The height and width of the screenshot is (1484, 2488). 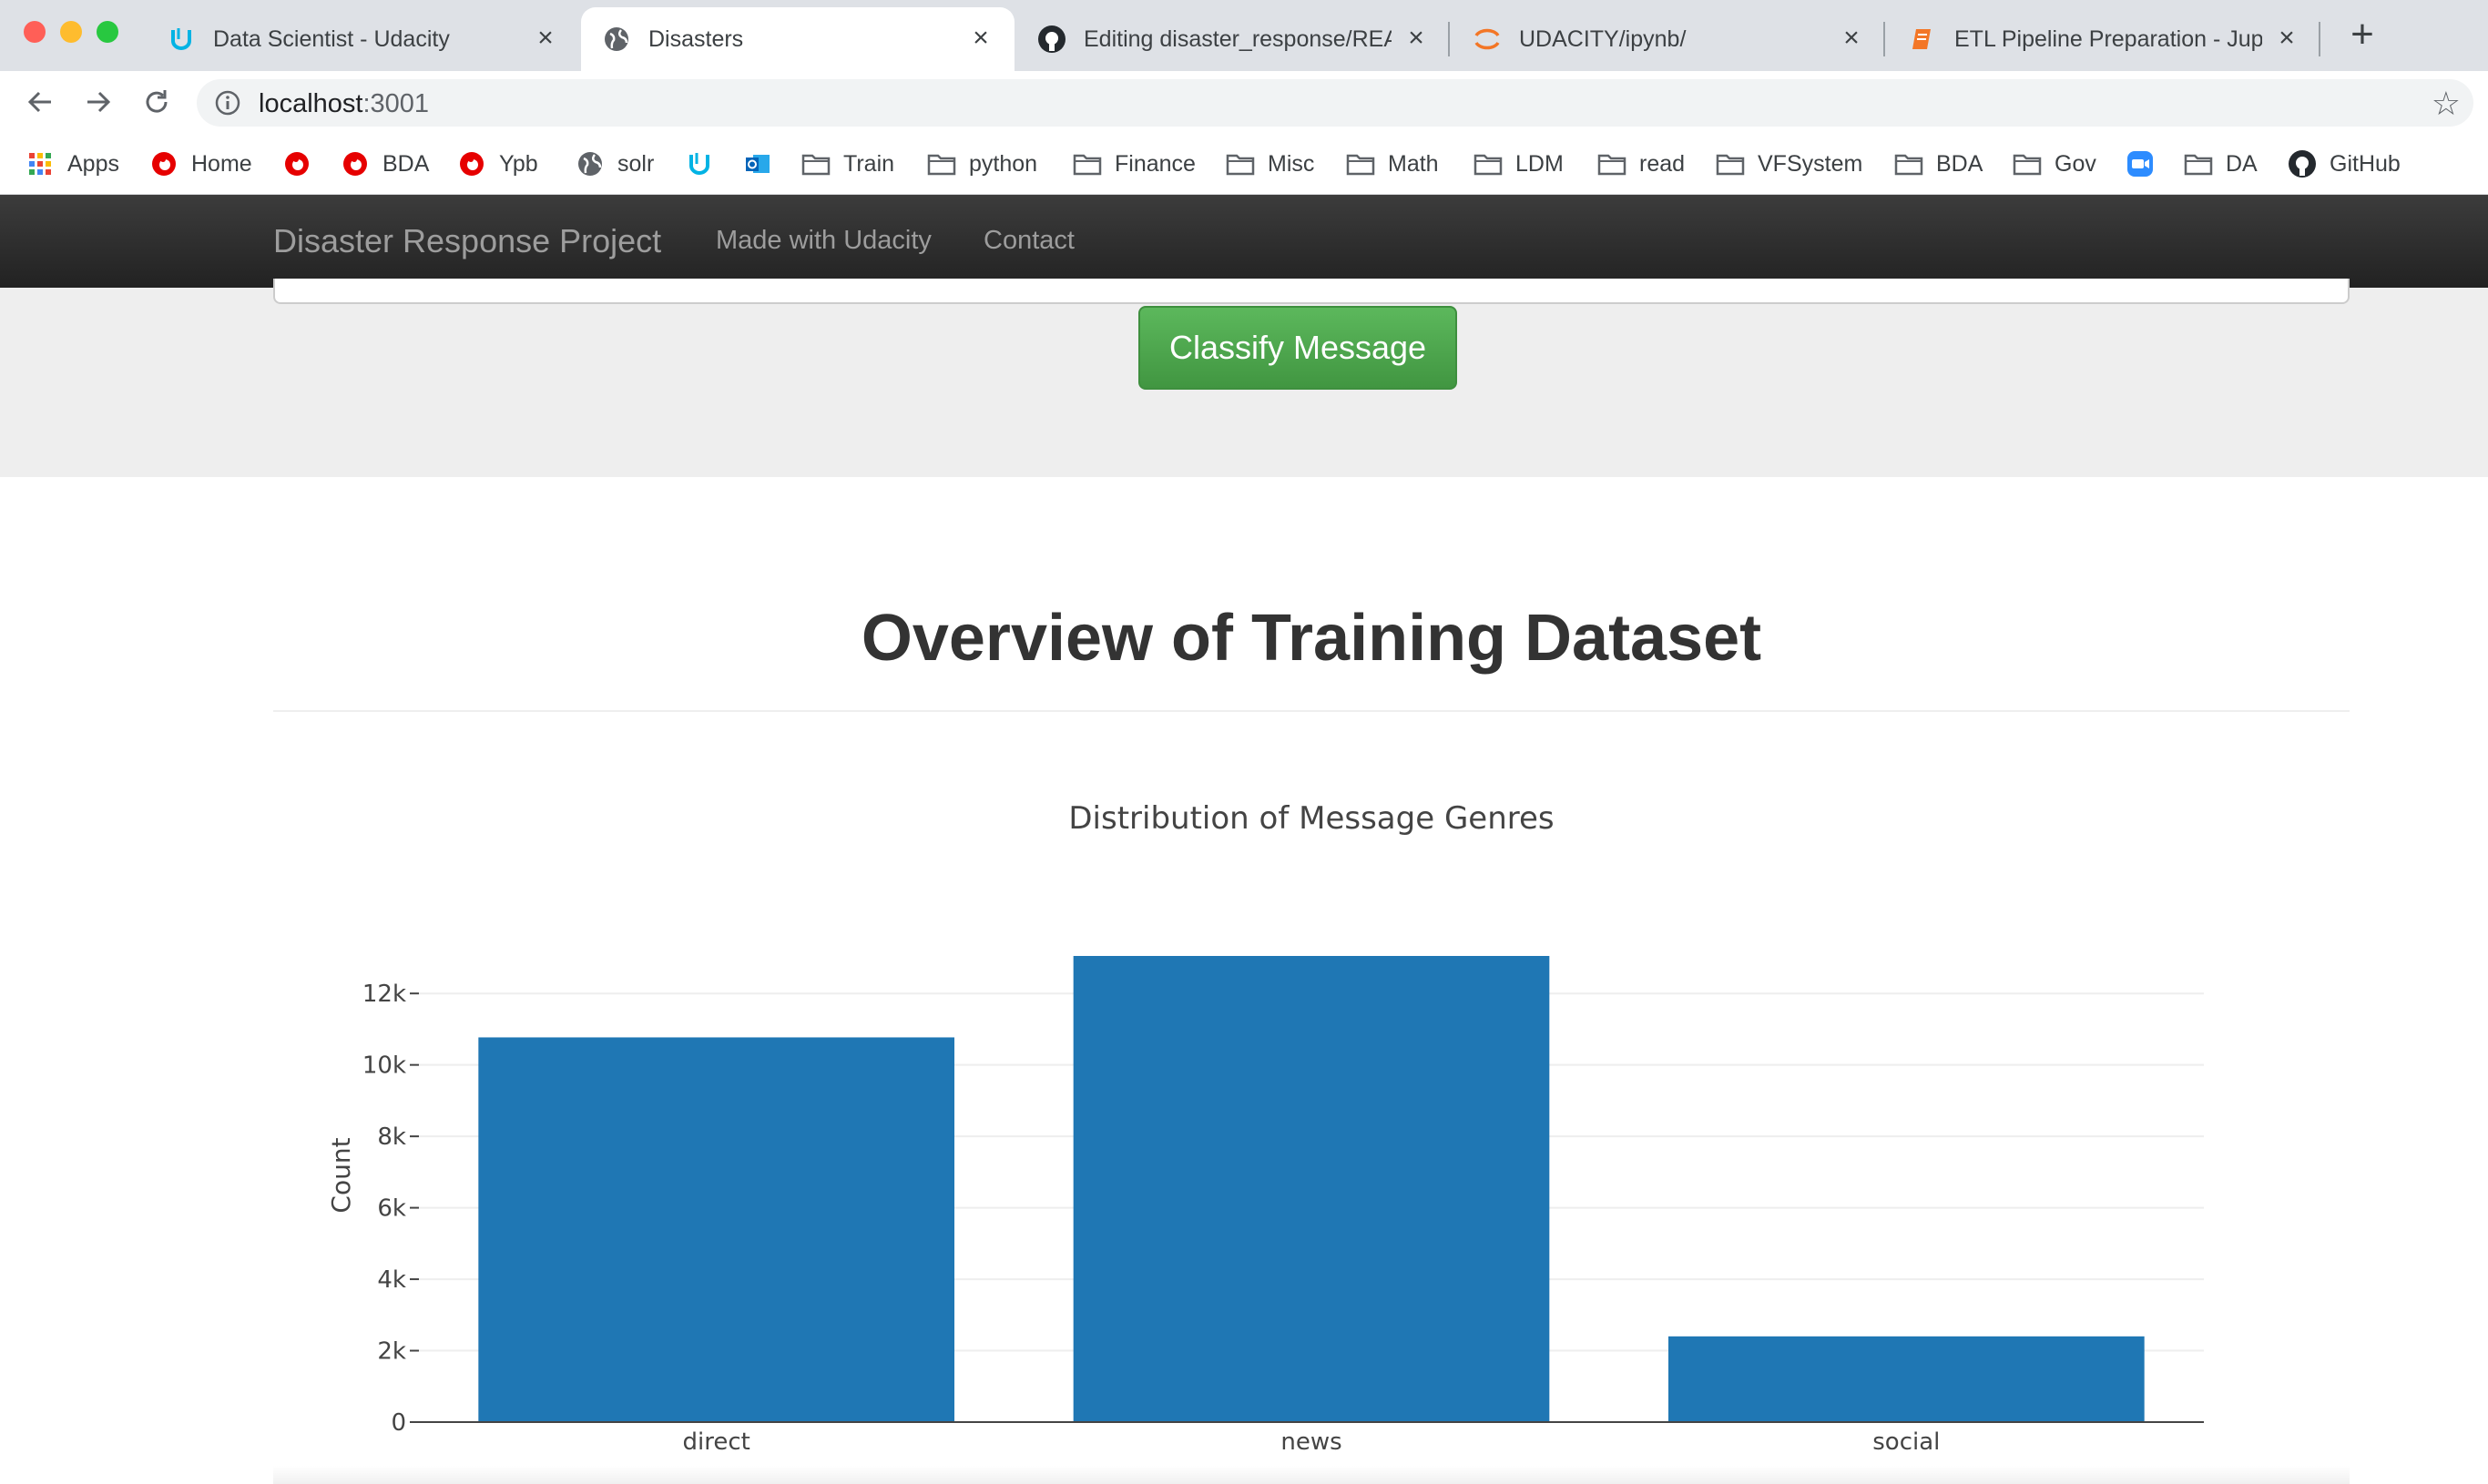 I want to click on heading-divider, so click(x=1311, y=711).